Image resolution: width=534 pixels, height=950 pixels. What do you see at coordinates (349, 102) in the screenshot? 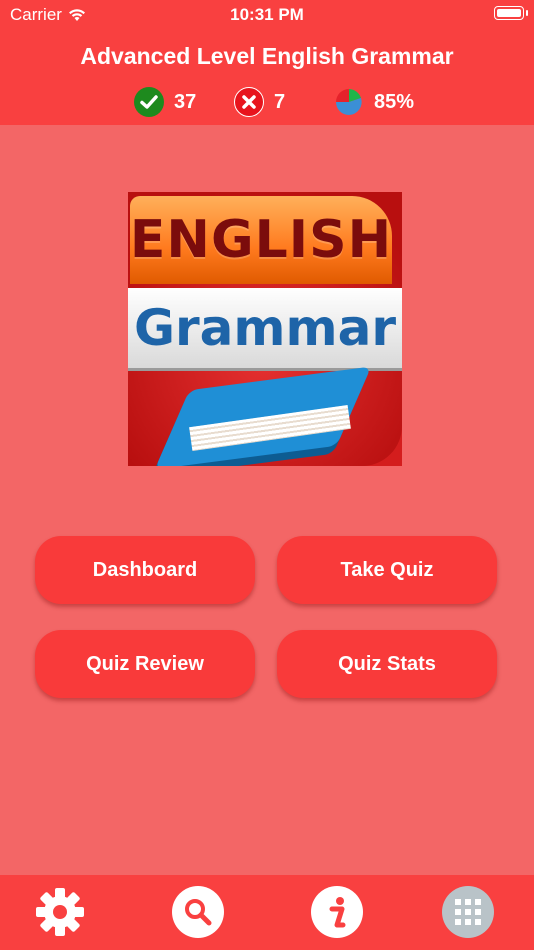
I see `pie-chart-icon` at bounding box center [349, 102].